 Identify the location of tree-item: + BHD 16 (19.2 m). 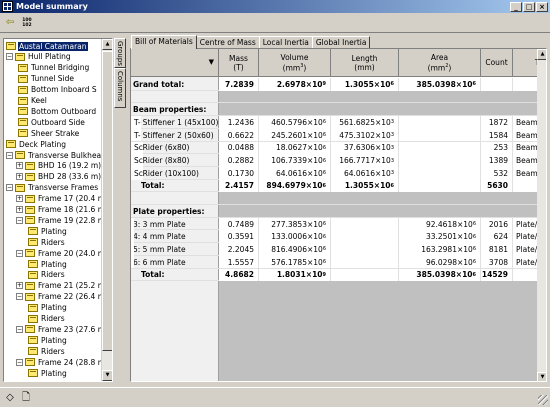
(59, 166).